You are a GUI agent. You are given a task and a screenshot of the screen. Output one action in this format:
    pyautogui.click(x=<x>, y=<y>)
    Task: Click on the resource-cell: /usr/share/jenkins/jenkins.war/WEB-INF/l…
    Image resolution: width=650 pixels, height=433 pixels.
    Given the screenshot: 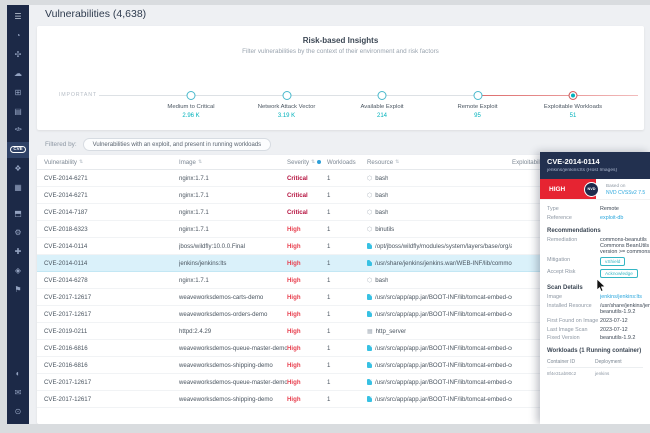 What is the action you would take?
    pyautogui.click(x=439, y=263)
    